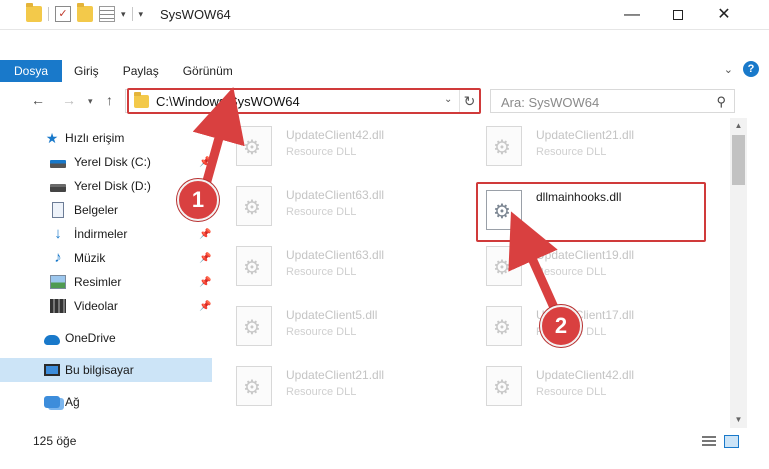 This screenshot has height=469, width=769. What do you see at coordinates (106, 162) in the screenshot?
I see `sidebar-item-local-disk-c: Yerel Disk (C:) 📌` at bounding box center [106, 162].